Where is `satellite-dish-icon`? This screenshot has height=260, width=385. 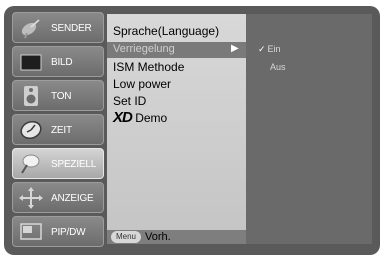 satellite-dish-icon is located at coordinates (30, 29).